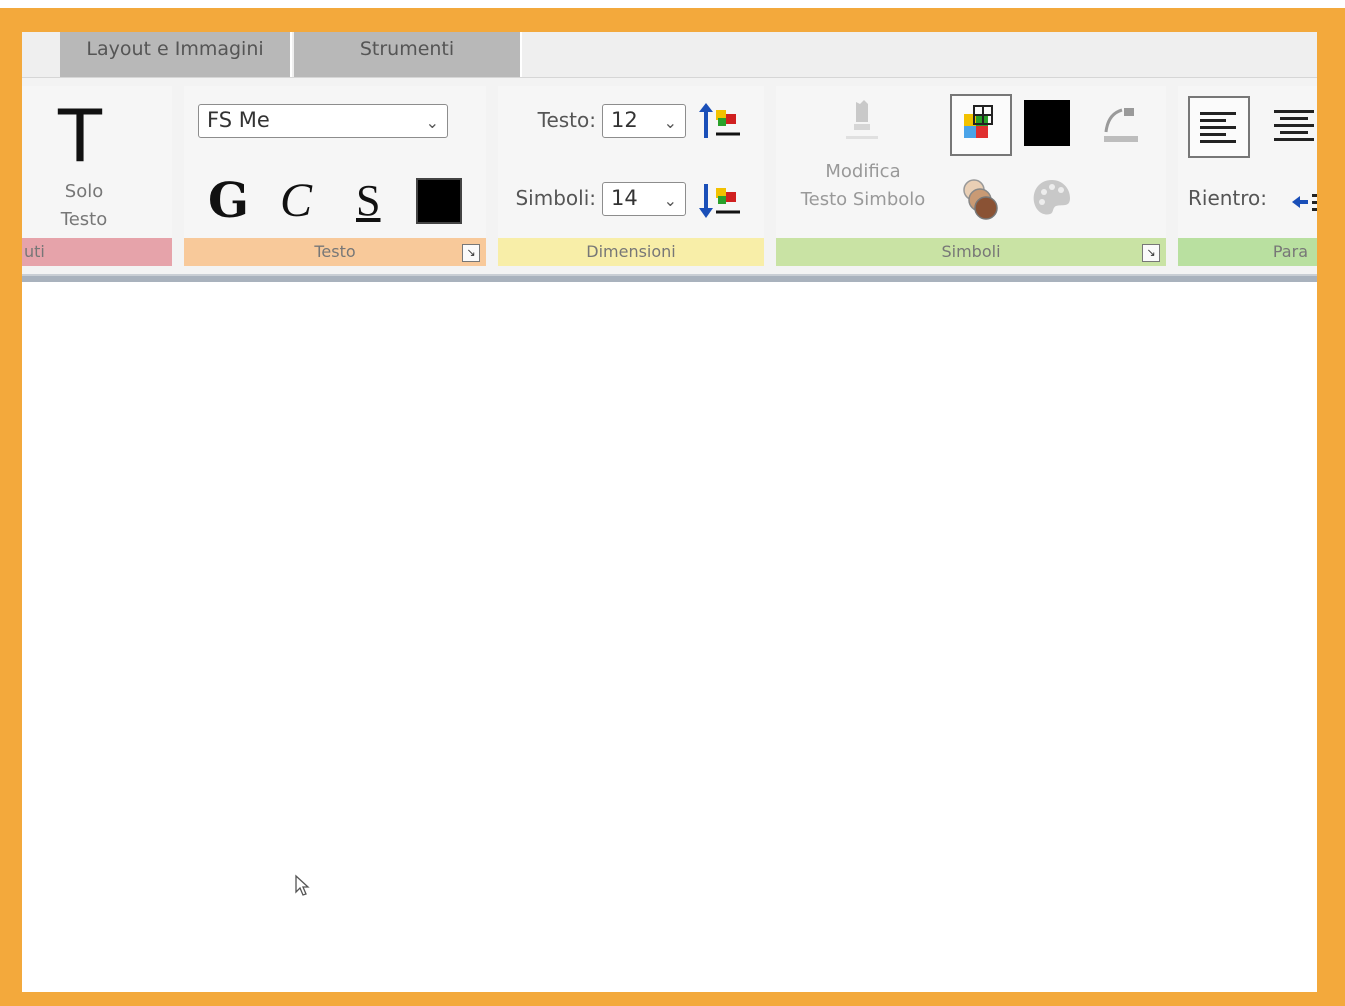 This screenshot has width=1345, height=1006. I want to click on solo-label-line1: Solo, so click(84, 191).